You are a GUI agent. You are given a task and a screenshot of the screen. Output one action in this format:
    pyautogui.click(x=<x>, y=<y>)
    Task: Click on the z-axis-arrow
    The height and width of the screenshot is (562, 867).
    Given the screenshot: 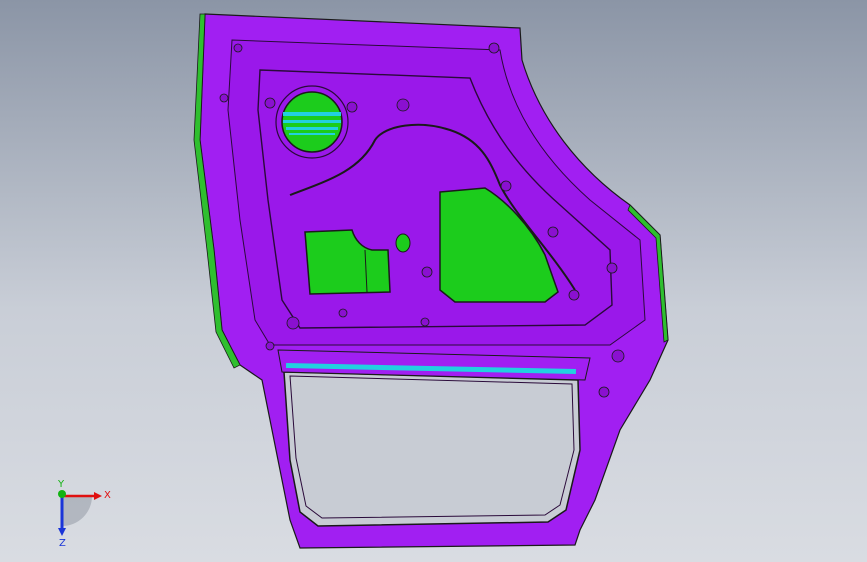 What is the action you would take?
    pyautogui.click(x=62, y=532)
    